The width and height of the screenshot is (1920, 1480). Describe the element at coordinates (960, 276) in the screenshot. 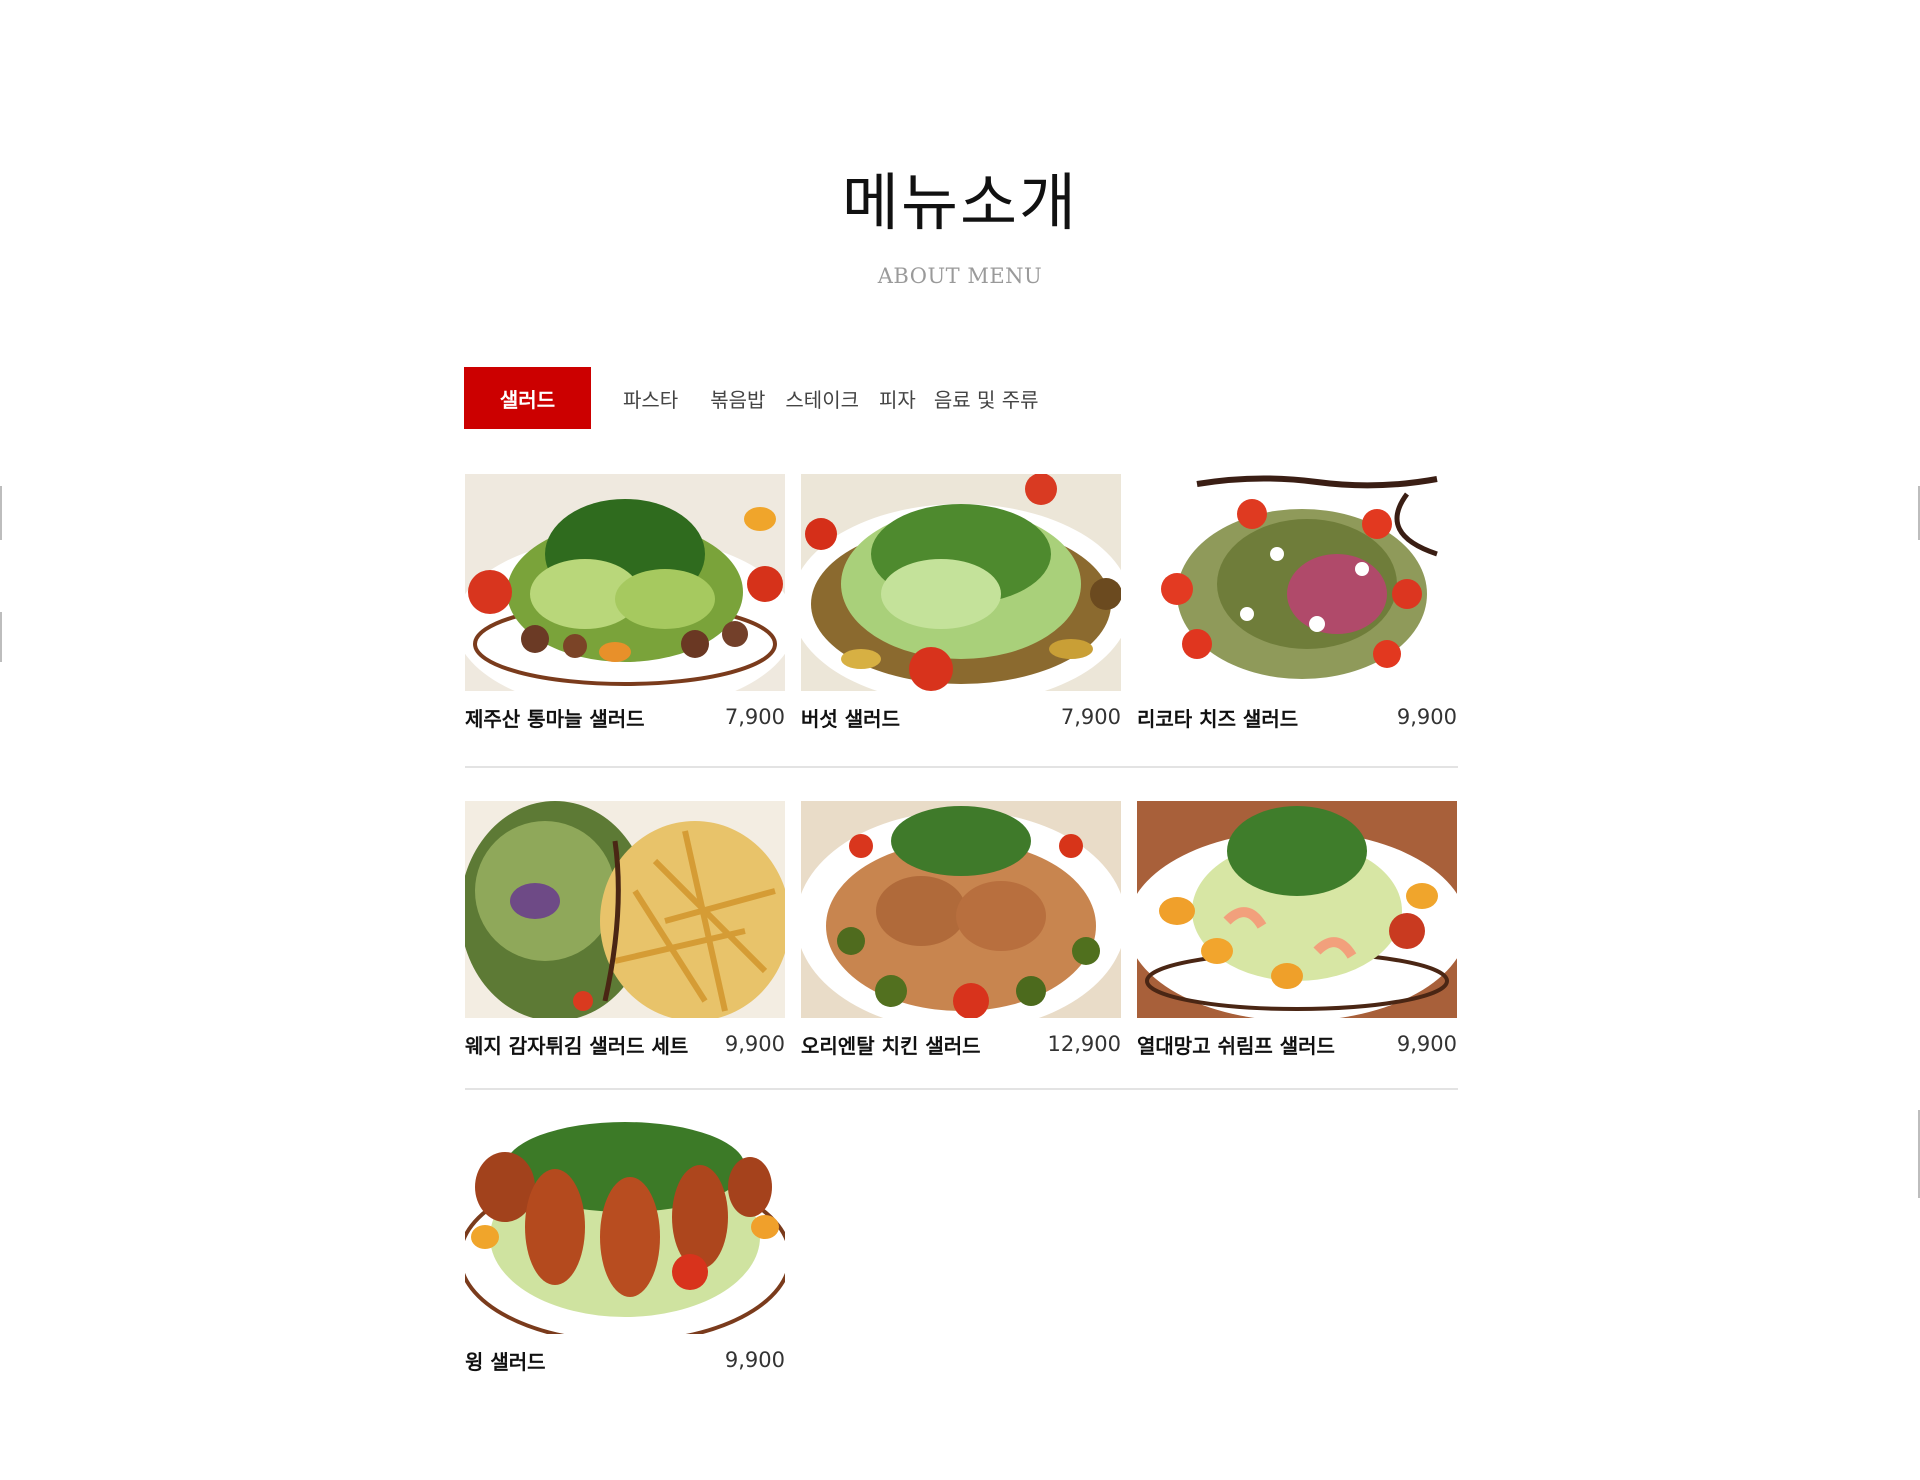

I see `page-subtitle: ABOUT MENU` at that location.